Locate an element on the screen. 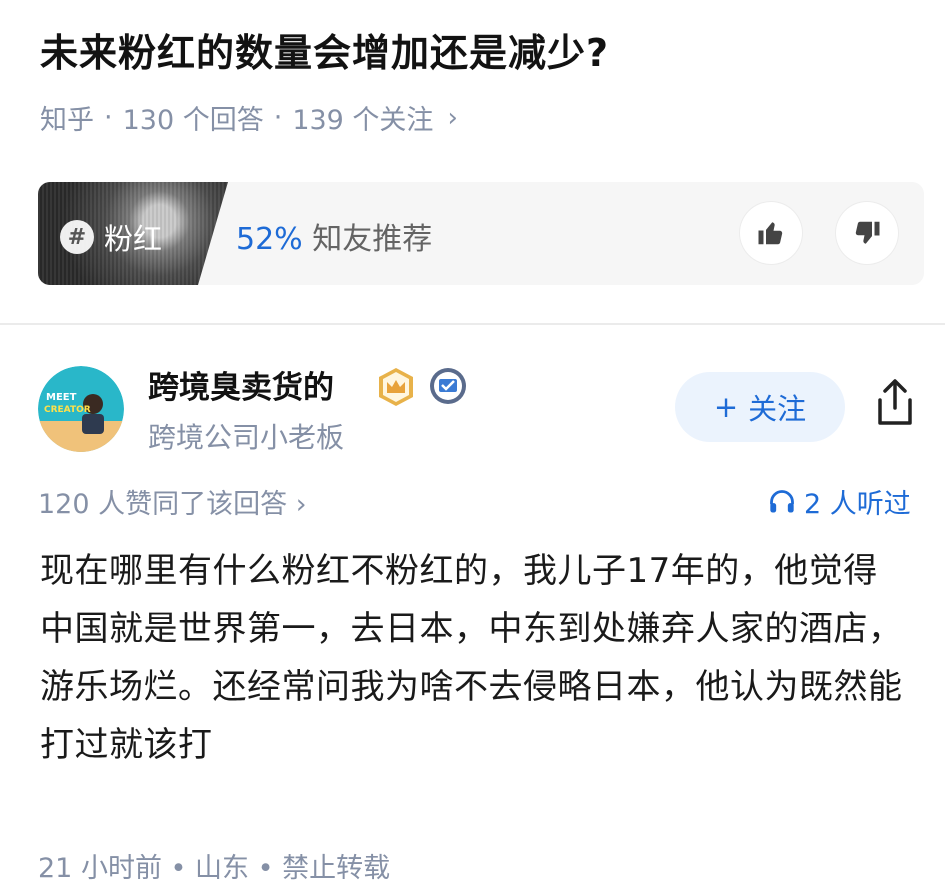 The width and height of the screenshot is (945, 894). likes-count: 120 人赞同了该回答 › is located at coordinates (172, 501).